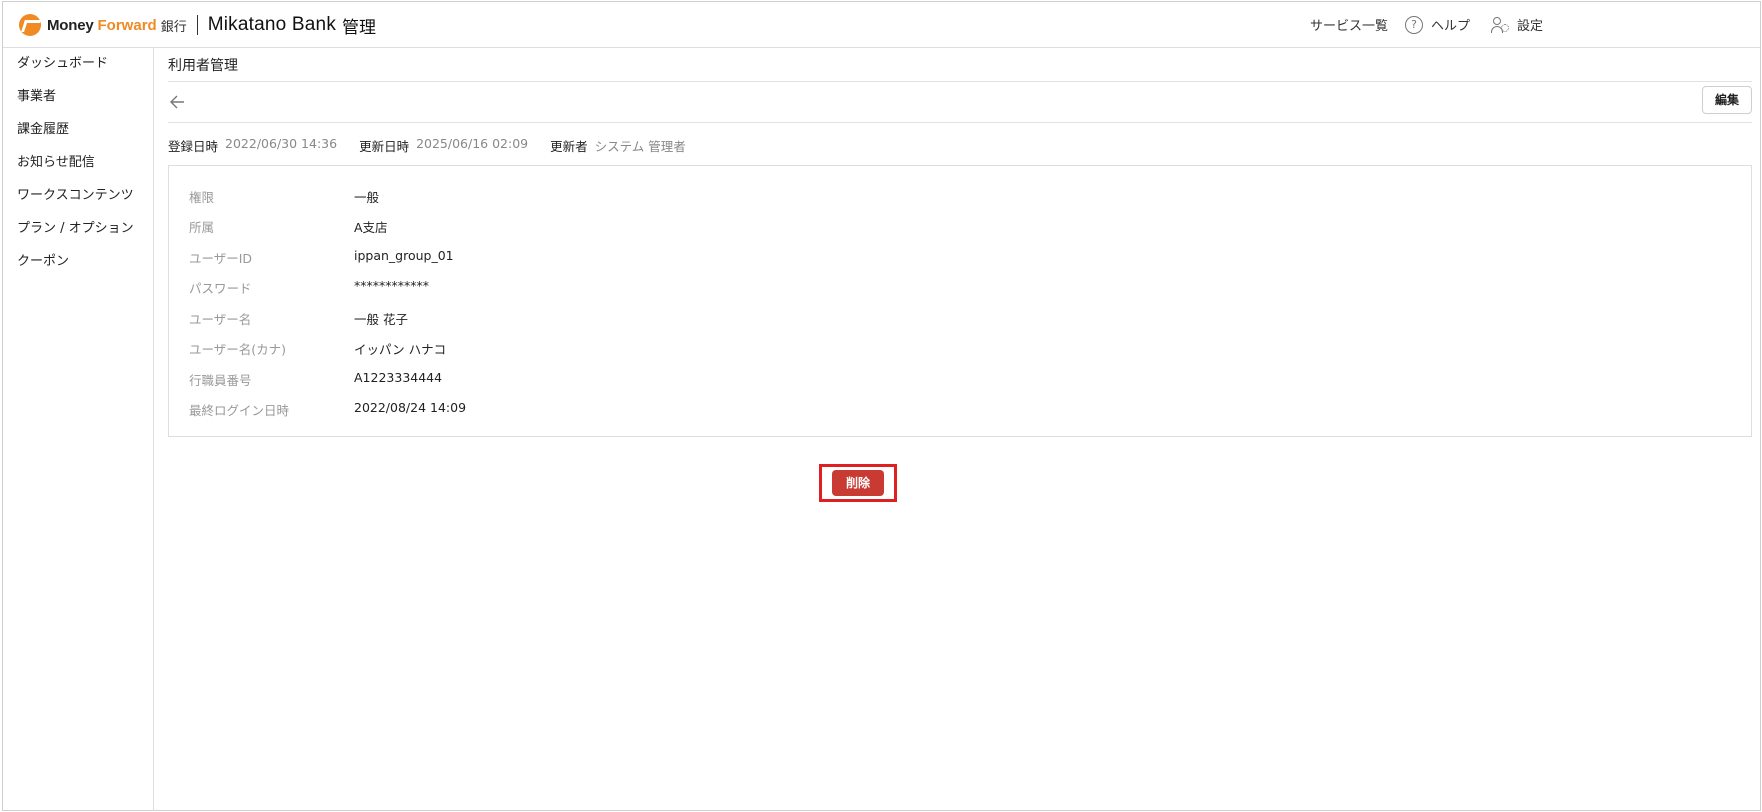 This screenshot has width=1762, height=812. Describe the element at coordinates (36, 94) in the screenshot. I see `sidebar-item-businesses: 事業者` at that location.